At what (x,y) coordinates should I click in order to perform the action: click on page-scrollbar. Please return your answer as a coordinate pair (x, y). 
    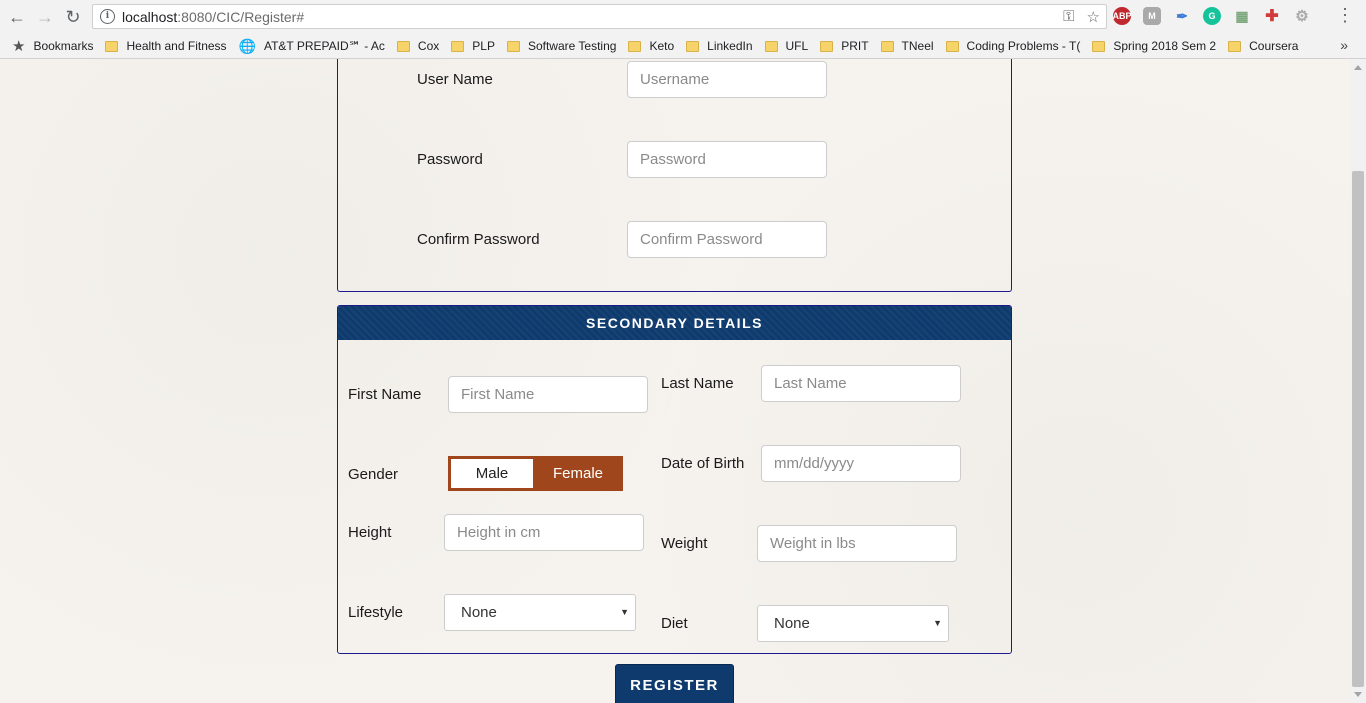
    Looking at the image, I should click on (1358, 381).